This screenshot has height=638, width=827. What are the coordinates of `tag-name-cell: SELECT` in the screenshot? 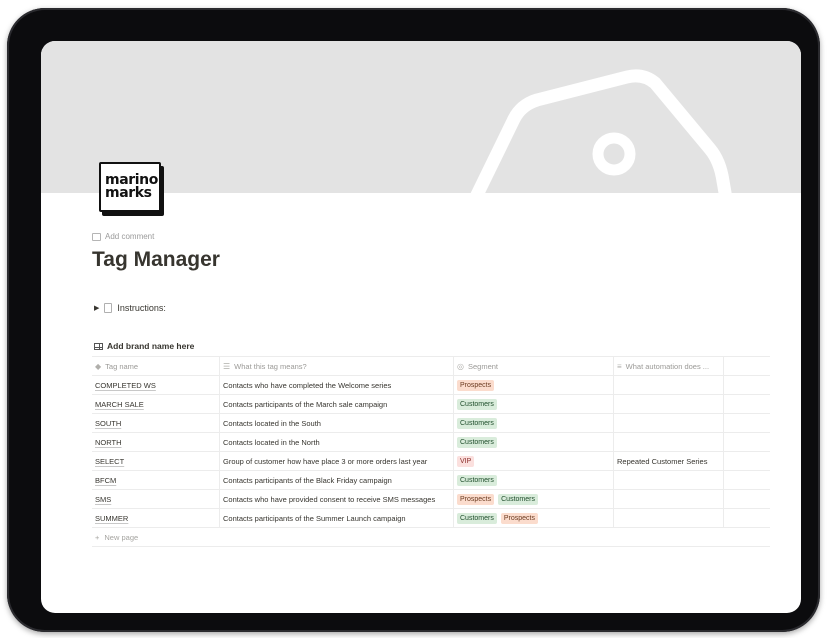 It's located at (156, 461).